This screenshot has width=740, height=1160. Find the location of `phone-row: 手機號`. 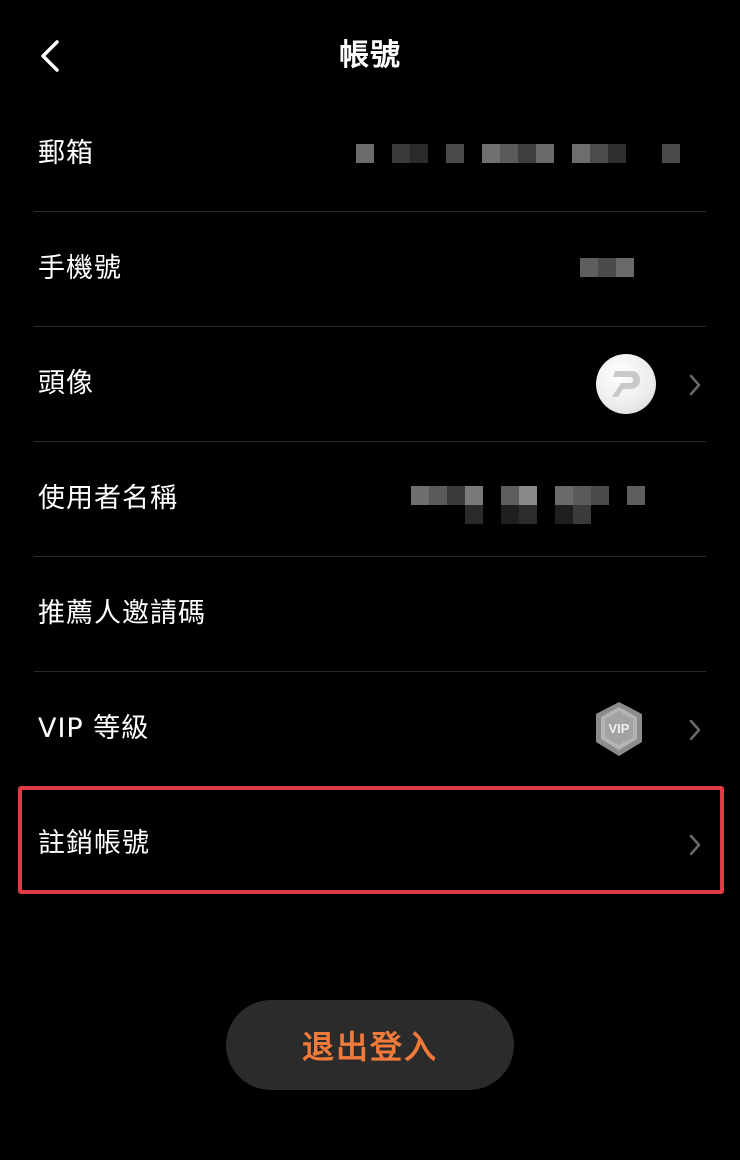

phone-row: 手機號 is located at coordinates (370, 269).